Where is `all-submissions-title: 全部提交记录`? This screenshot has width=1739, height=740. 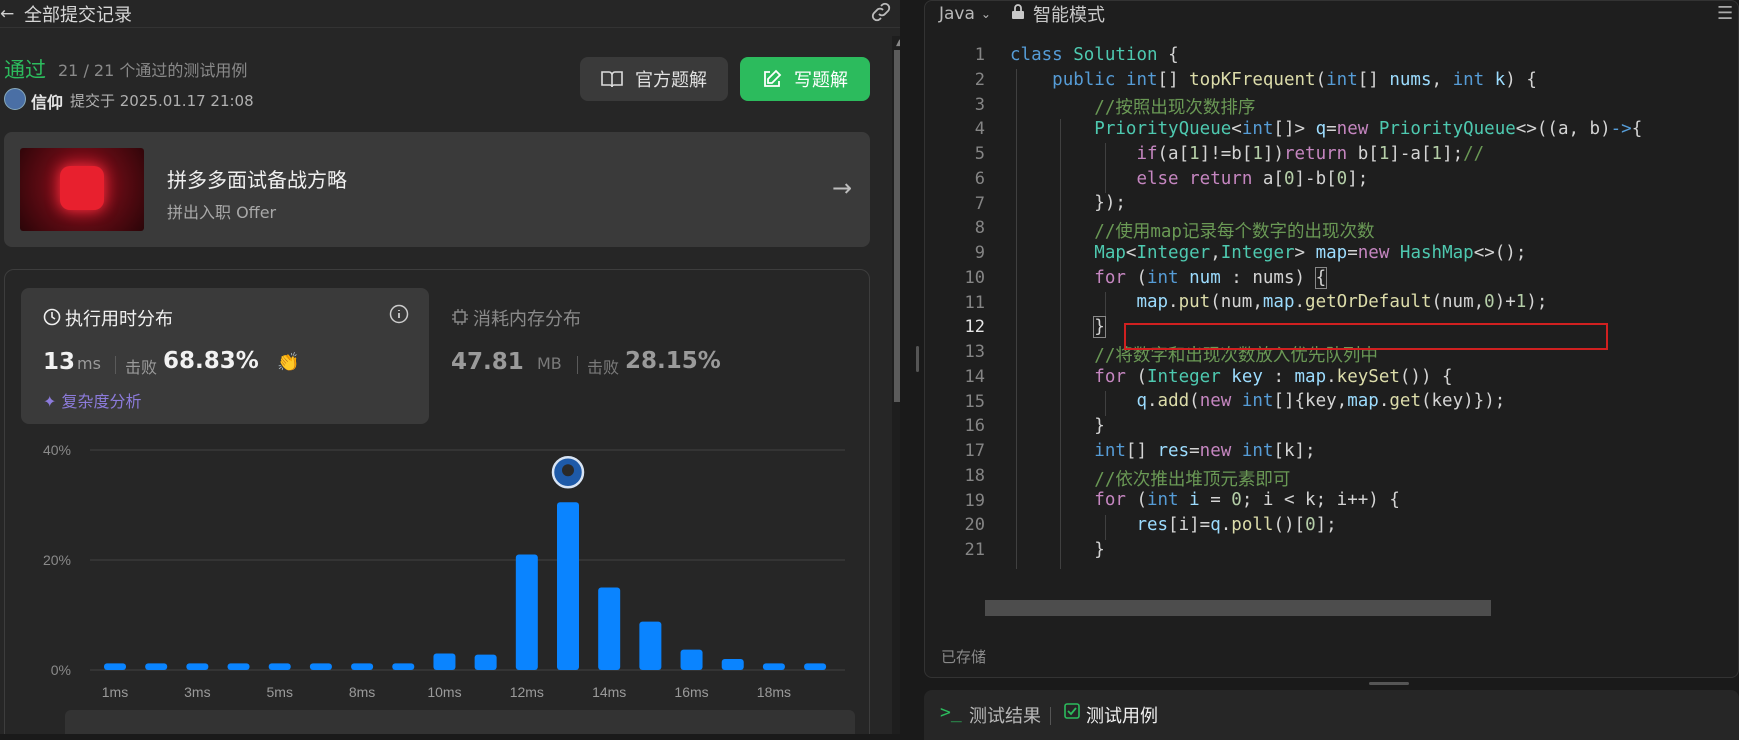 all-submissions-title: 全部提交记录 is located at coordinates (78, 14).